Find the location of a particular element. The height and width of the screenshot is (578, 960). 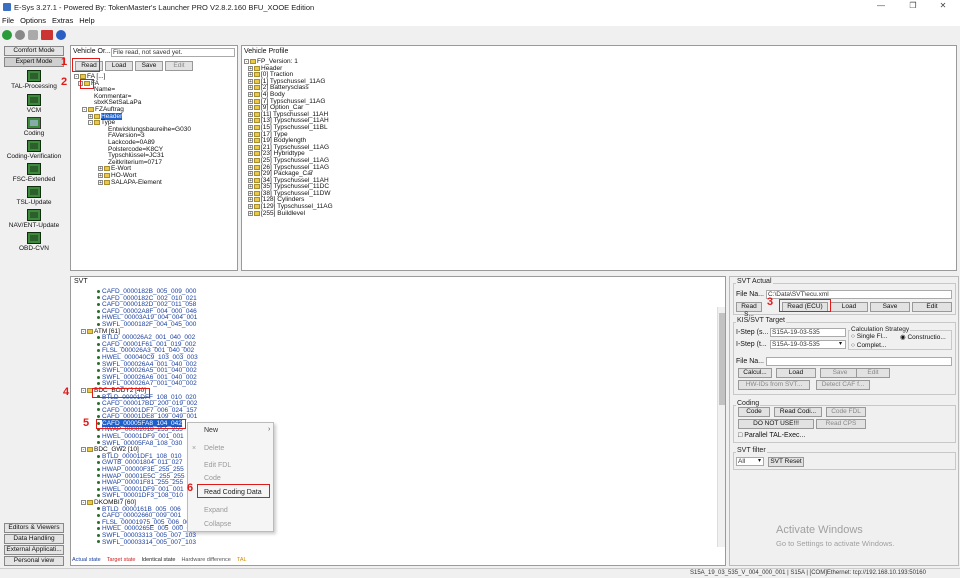

minimize-icon: — is located at coordinates (881, 5).